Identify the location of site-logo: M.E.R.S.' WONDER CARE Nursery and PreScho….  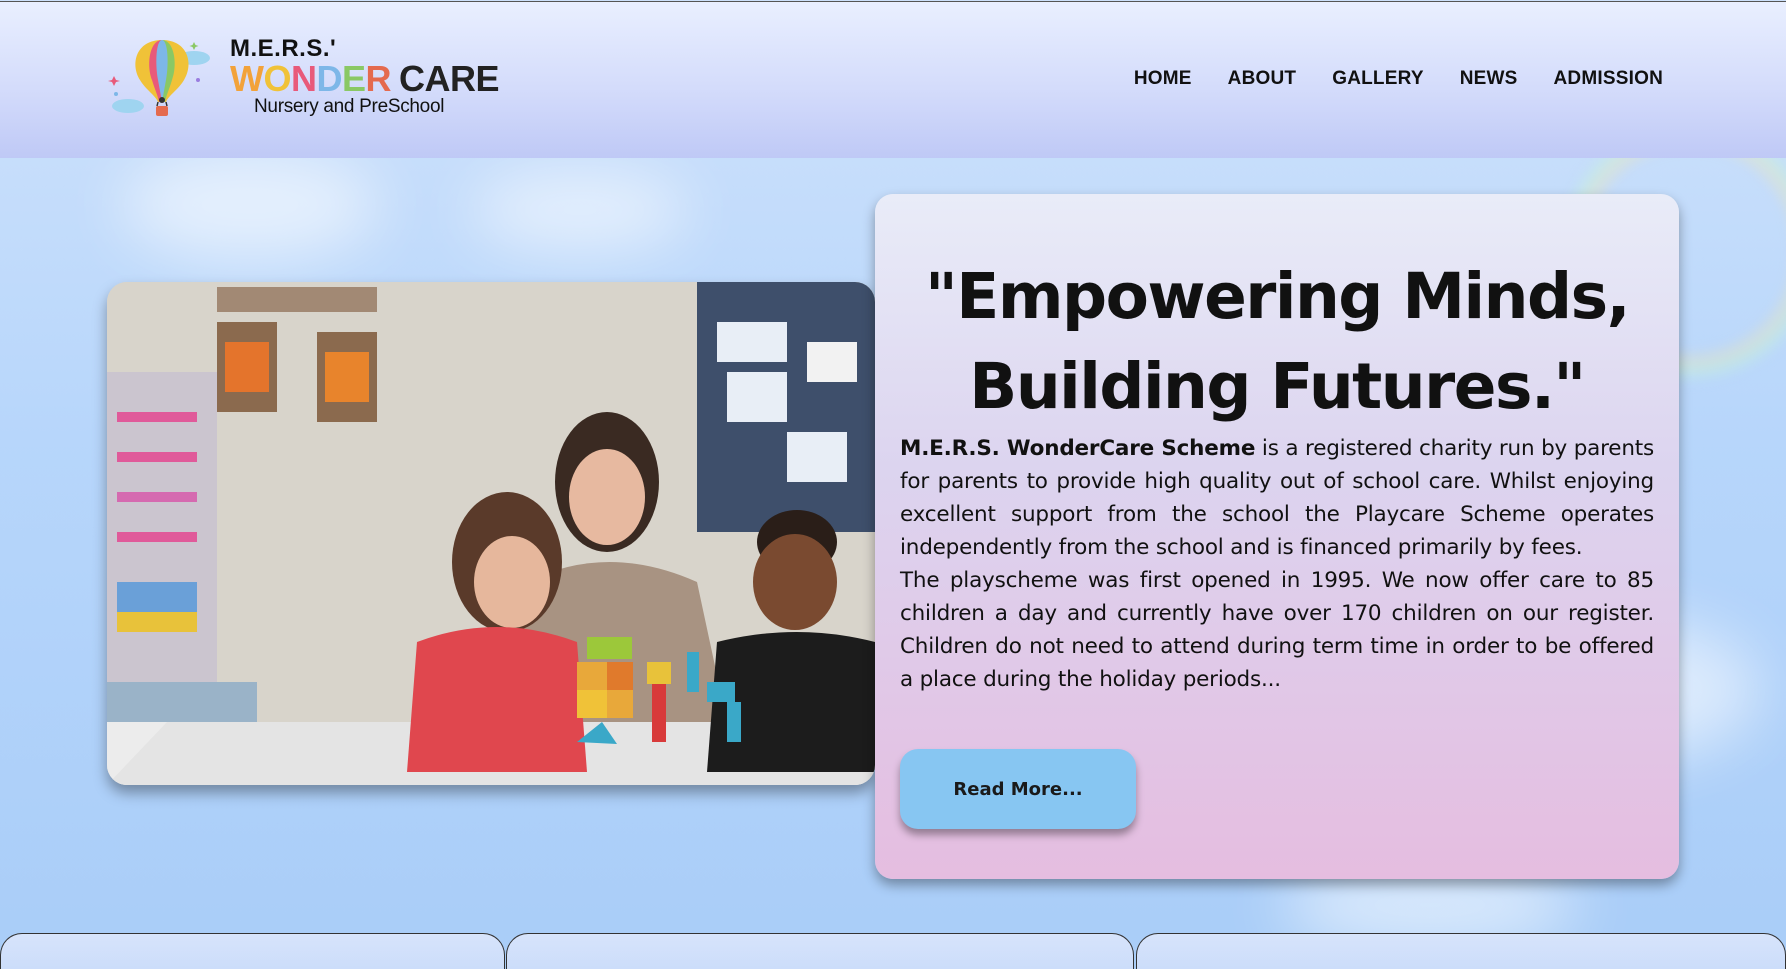
(303, 79).